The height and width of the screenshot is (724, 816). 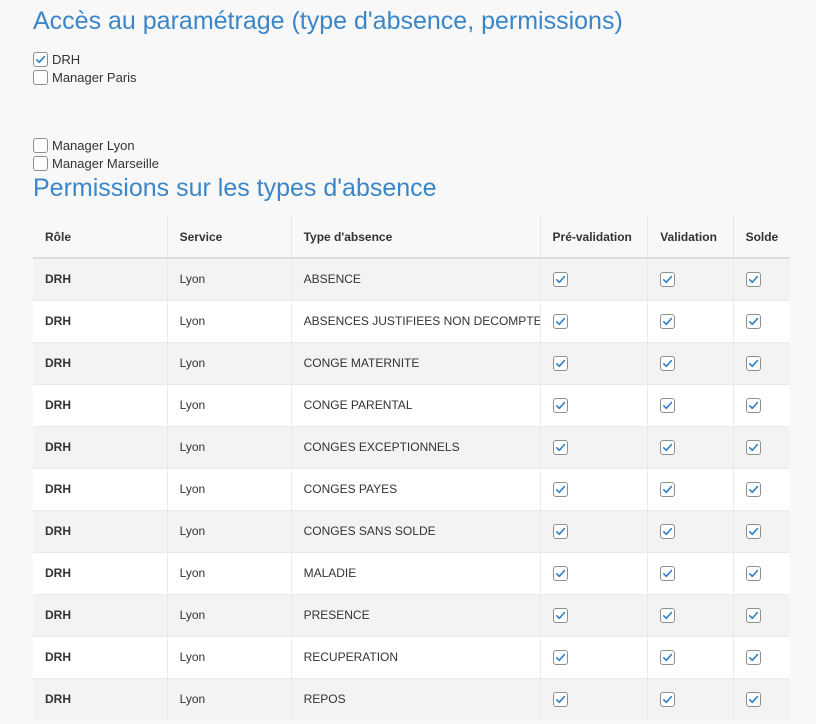 I want to click on header-validation: Validation, so click(x=690, y=237).